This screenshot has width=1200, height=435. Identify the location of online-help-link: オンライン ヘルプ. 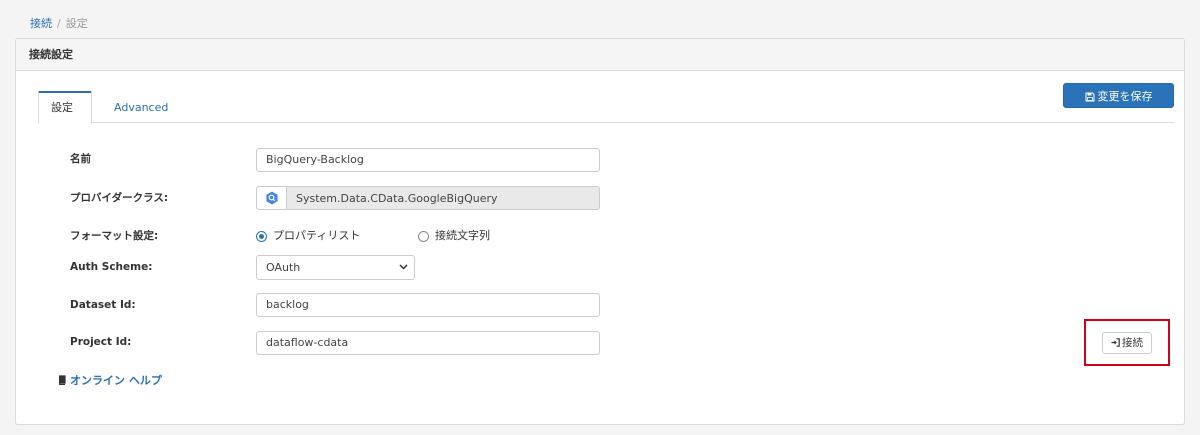
(109, 380).